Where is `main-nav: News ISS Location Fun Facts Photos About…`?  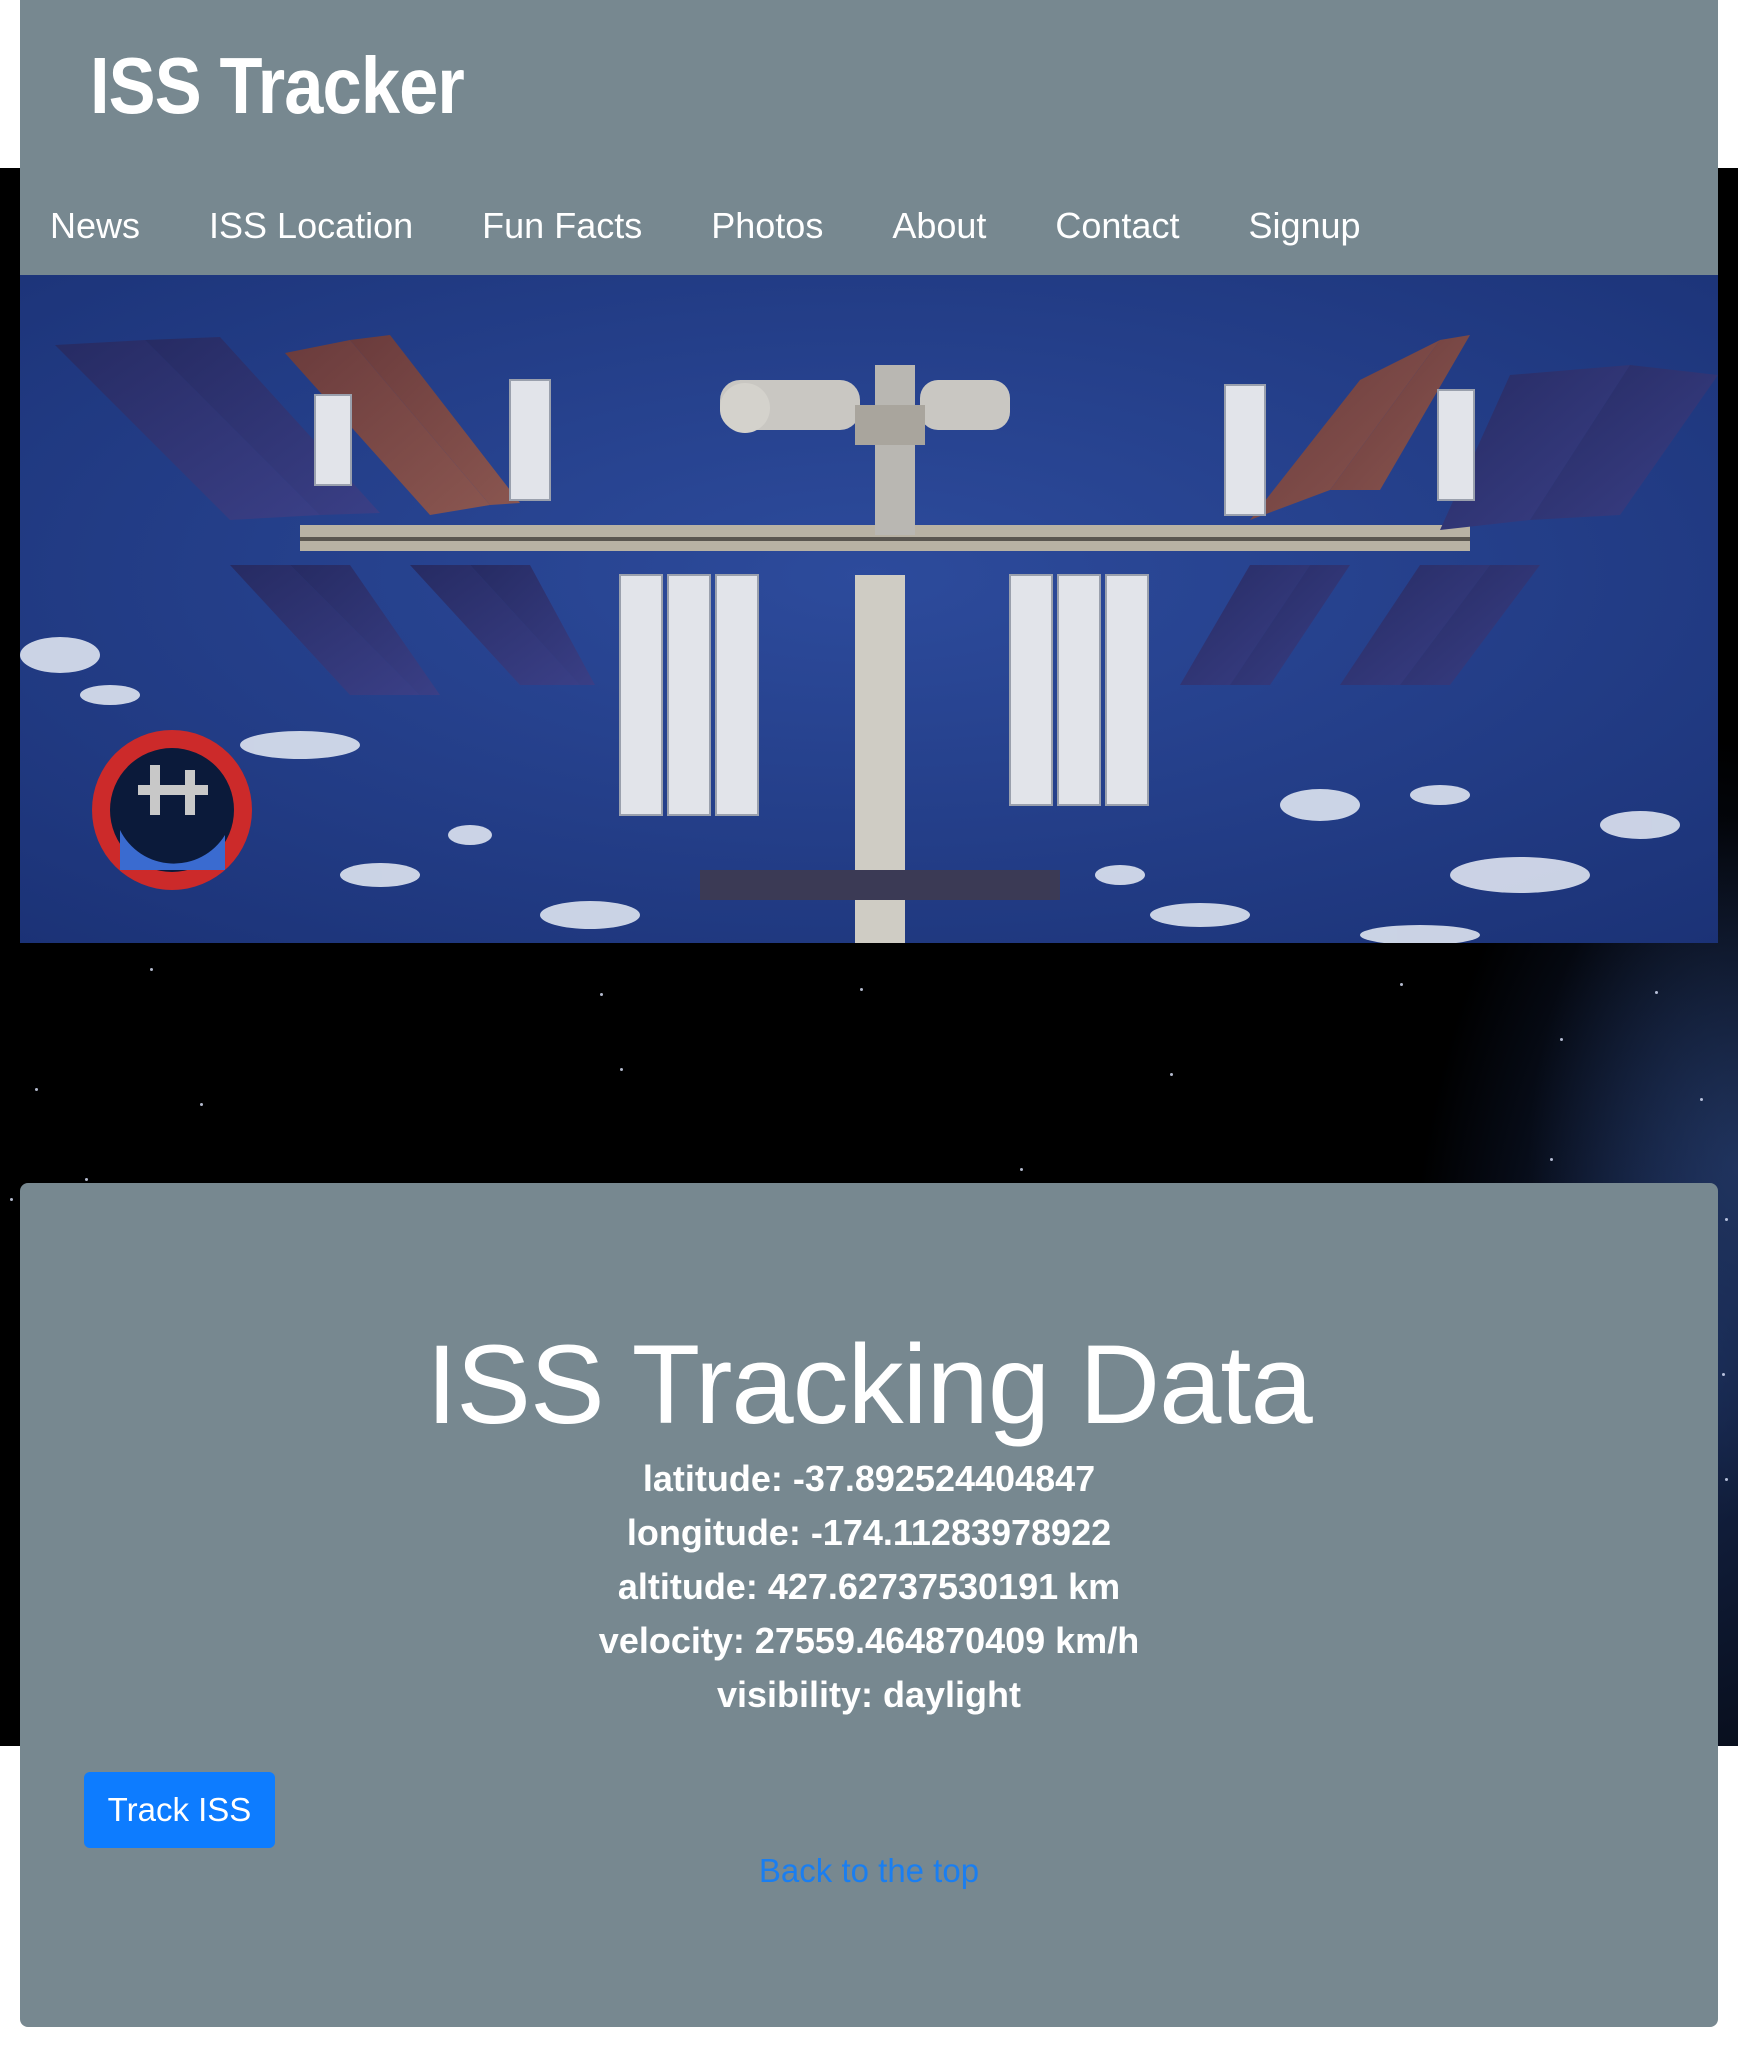
main-nav: News ISS Location Fun Facts Photos About… is located at coordinates (740, 226).